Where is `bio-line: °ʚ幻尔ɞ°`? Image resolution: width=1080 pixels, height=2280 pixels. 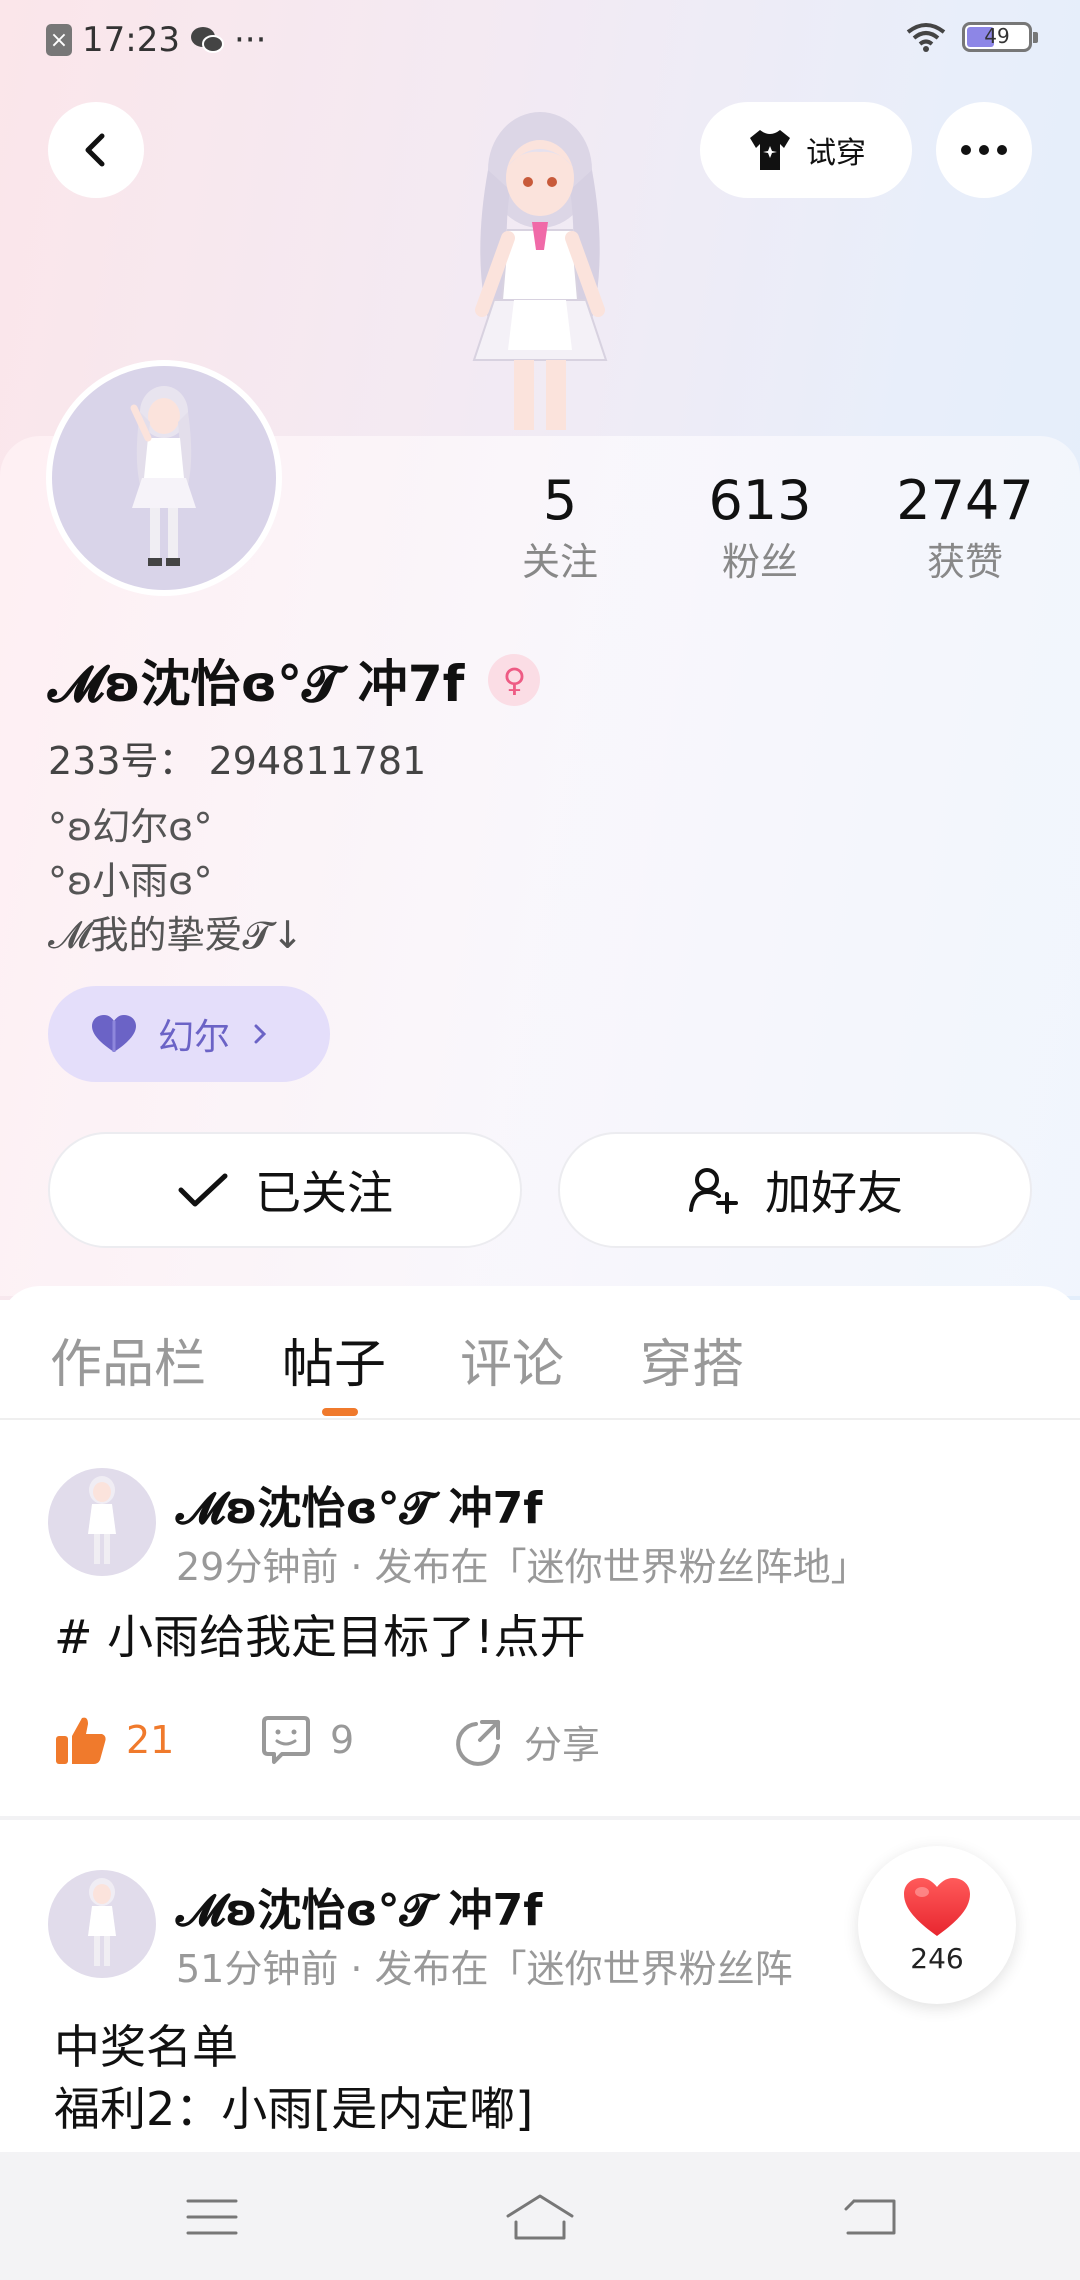 bio-line: °ʚ幻尔ɞ° is located at coordinates (130, 827).